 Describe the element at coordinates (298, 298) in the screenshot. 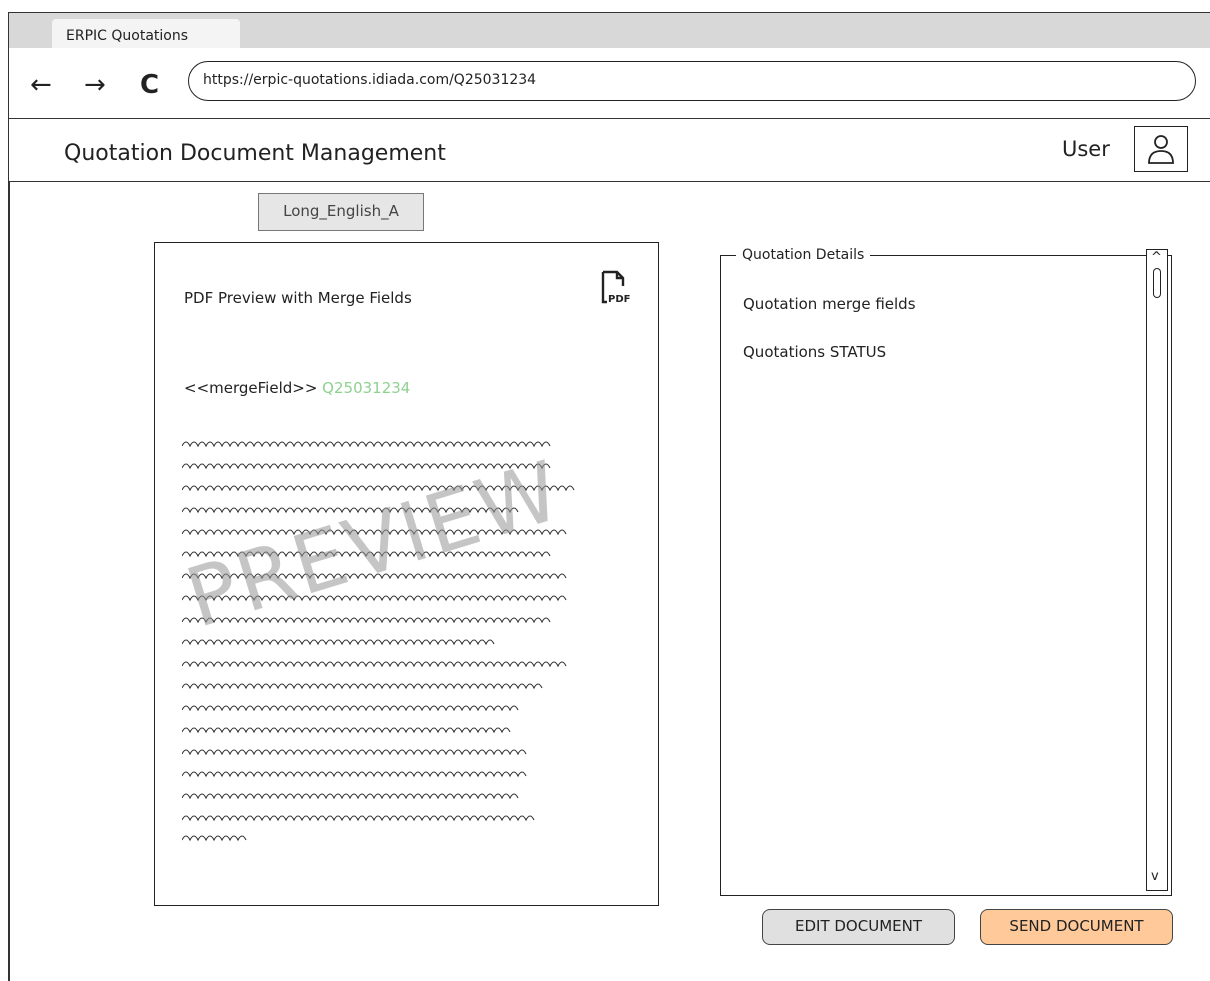

I see `pdf-preview-title: PDF Preview with Merge Fields` at that location.